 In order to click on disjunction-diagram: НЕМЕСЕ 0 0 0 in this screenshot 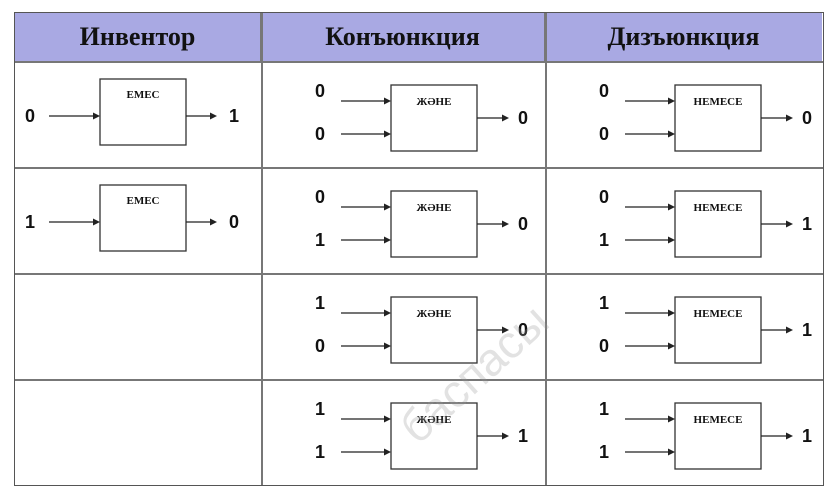, I will do `click(705, 116)`.